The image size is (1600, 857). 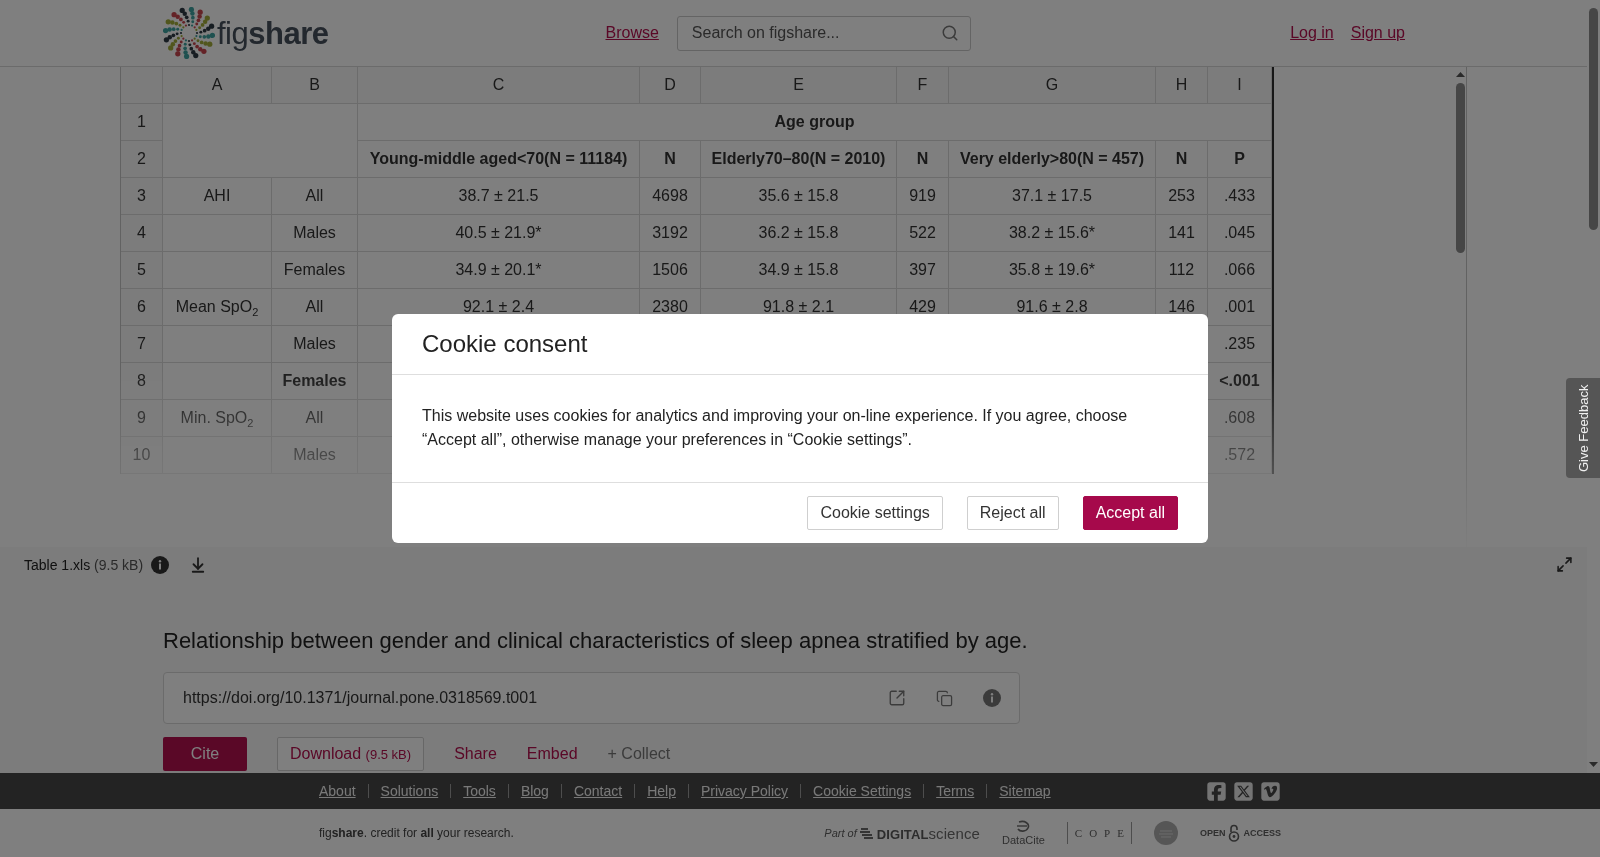 I want to click on curve-logo-icon, so click(x=1023, y=827).